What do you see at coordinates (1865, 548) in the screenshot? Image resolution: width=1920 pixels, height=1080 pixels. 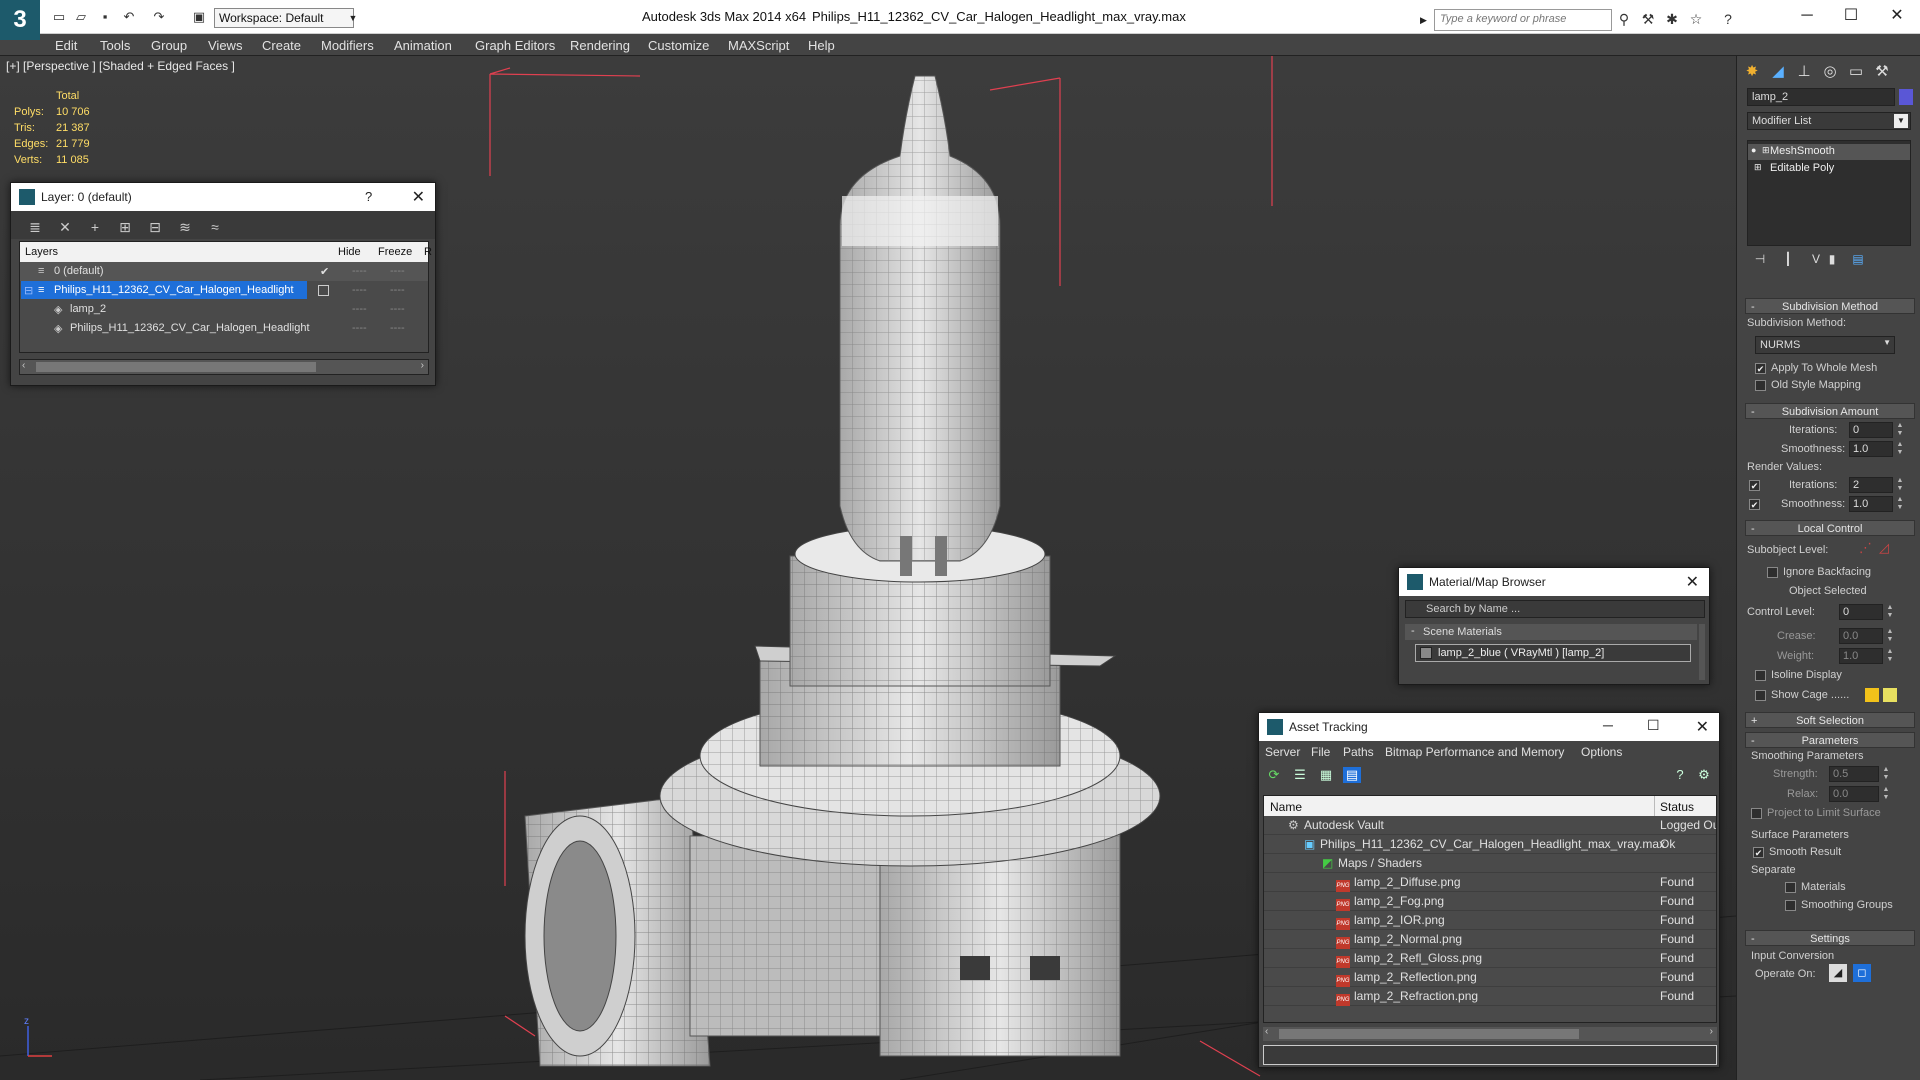 I see `vertex-level-icon: ⋰` at bounding box center [1865, 548].